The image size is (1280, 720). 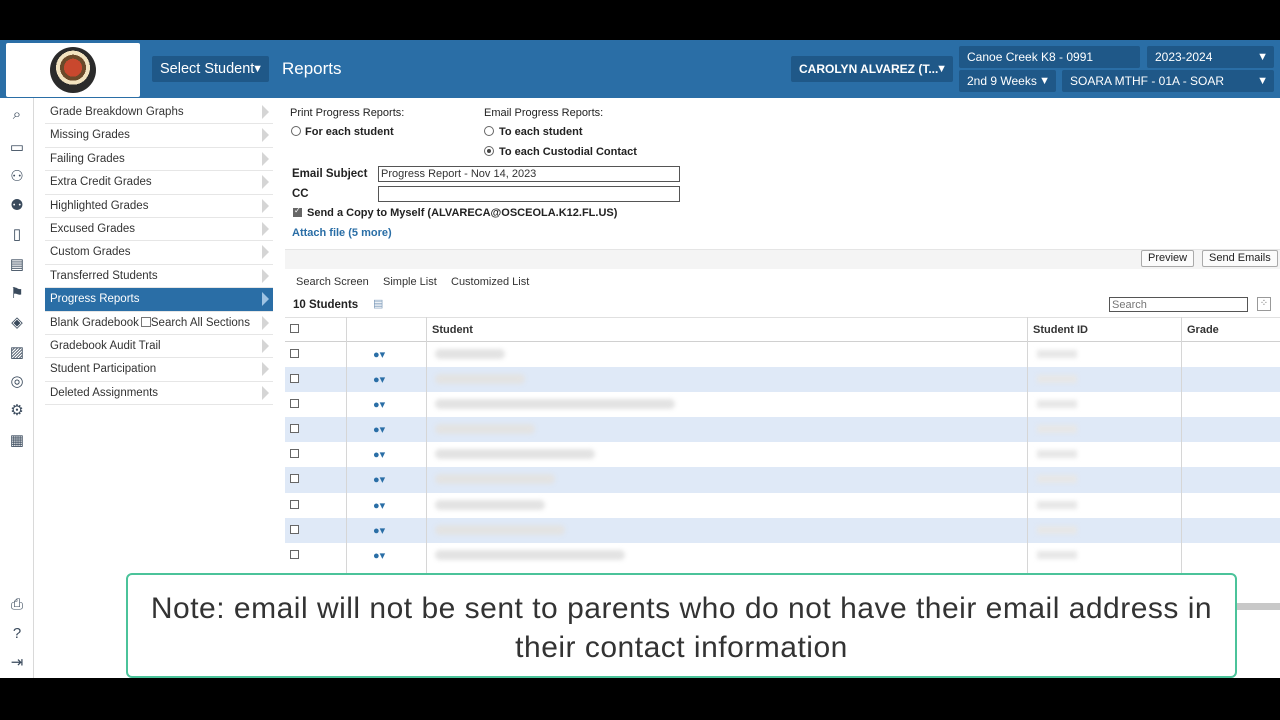 I want to click on menu-item: Transferred Students, so click(x=159, y=277).